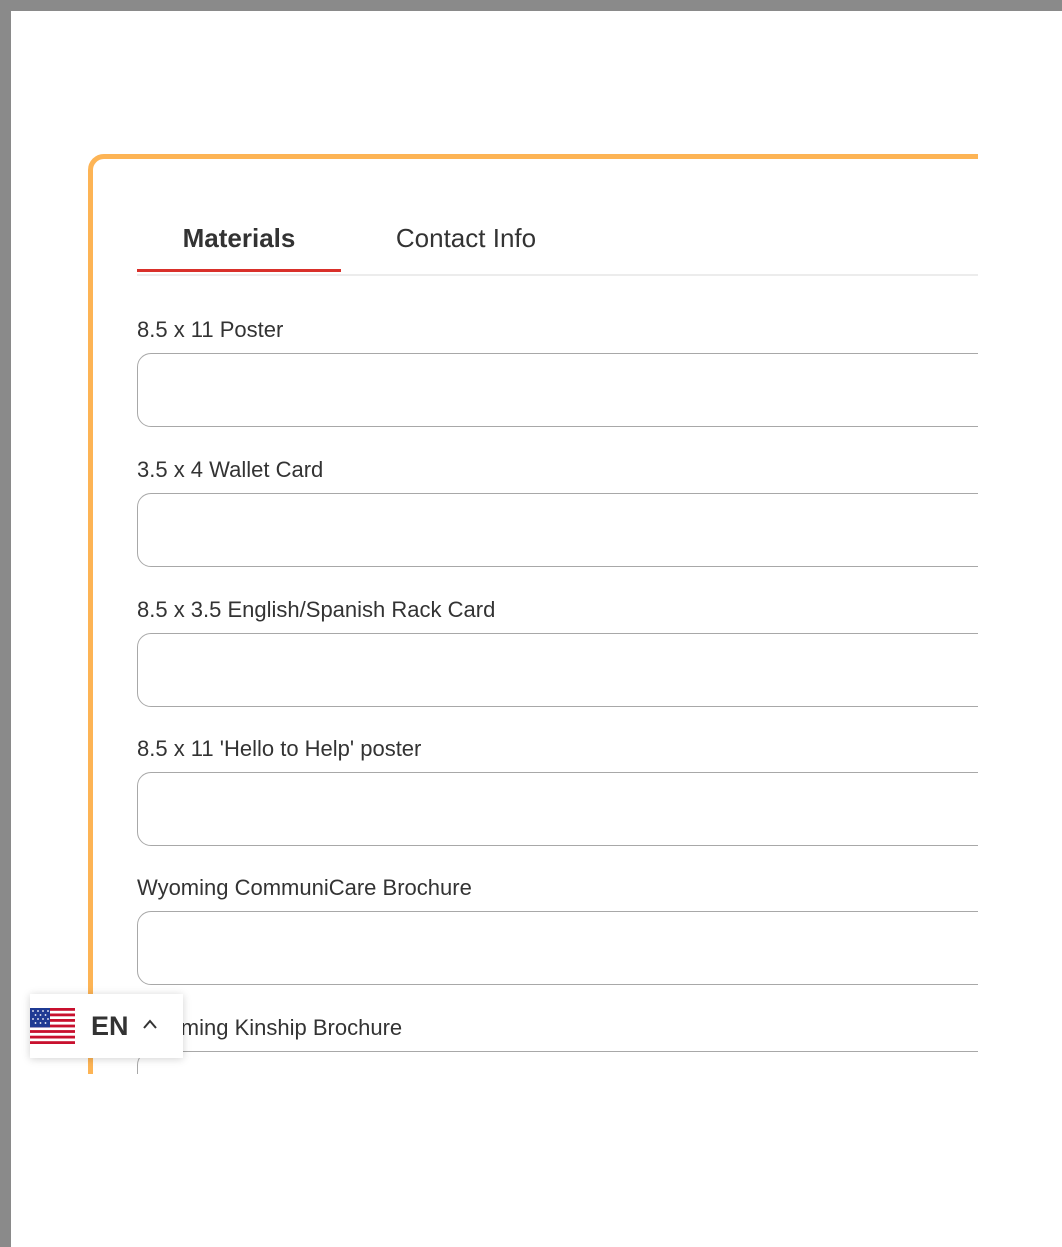 This screenshot has height=1247, width=1062. I want to click on wallet-card-quantity-input, so click(557, 530).